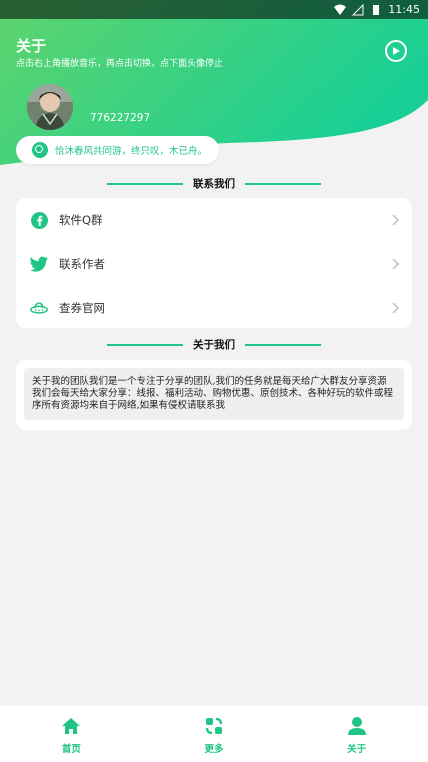 The image size is (428, 762). I want to click on motto-pill: 恰沐春风共同游，终只叹，木已舟。, so click(117, 150).